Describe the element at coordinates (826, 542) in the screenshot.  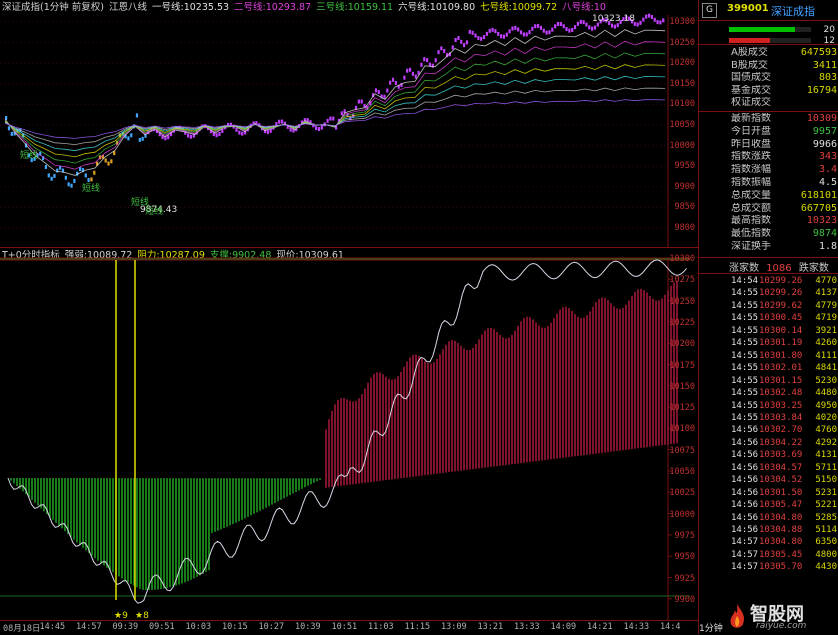
I see `tick-volume: 6350` at that location.